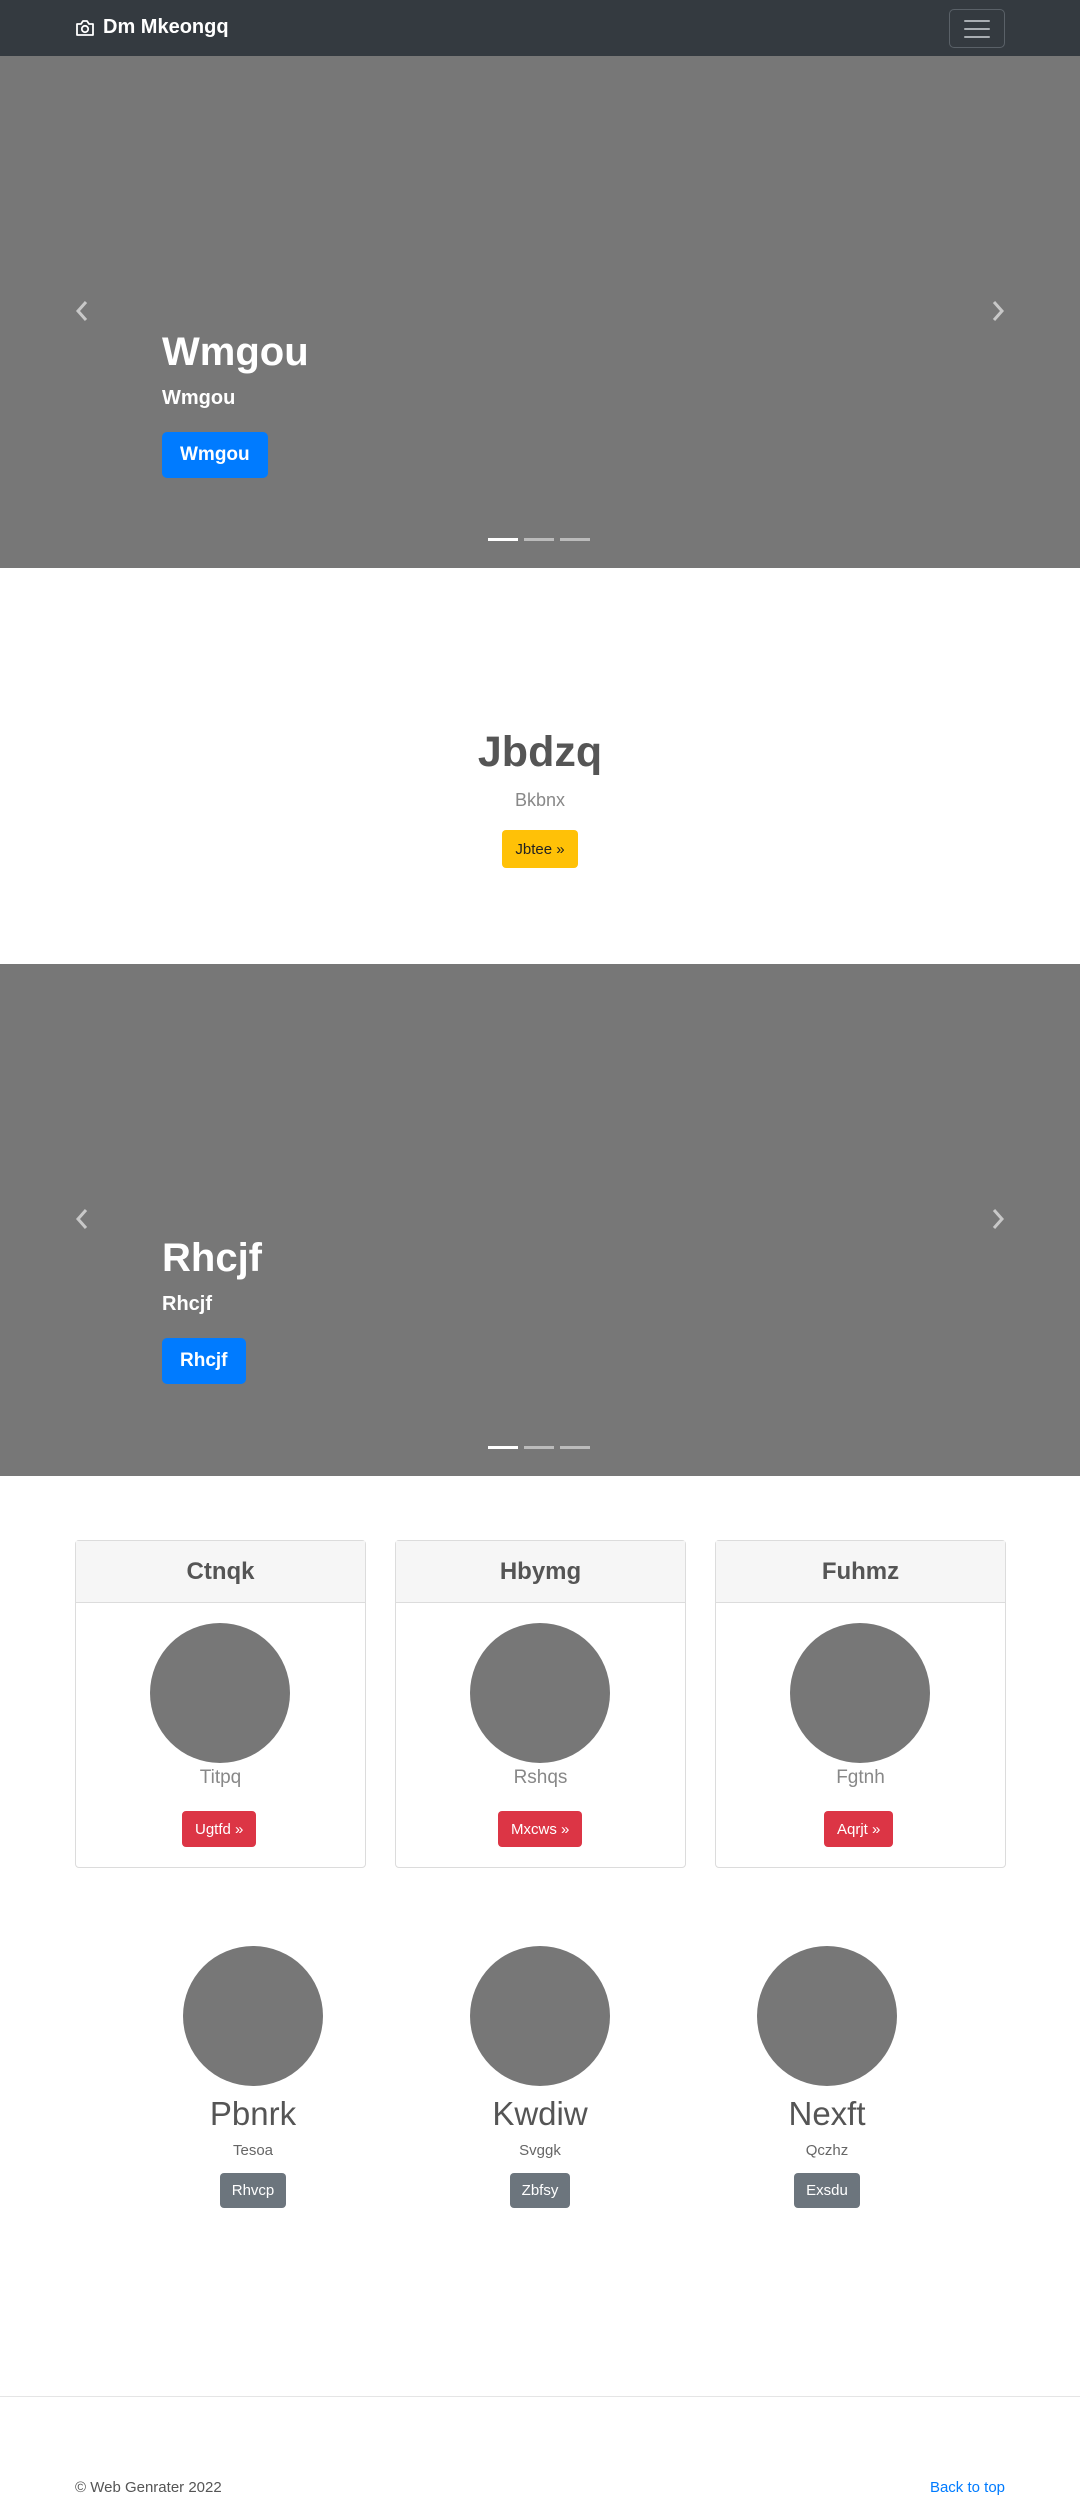 The width and height of the screenshot is (1080, 2501). I want to click on feature-title: Kwdiw, so click(540, 2113).